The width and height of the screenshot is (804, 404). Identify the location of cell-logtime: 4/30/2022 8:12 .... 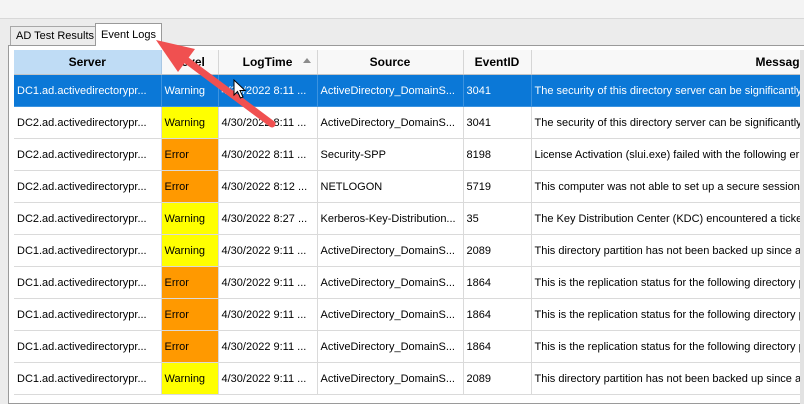
(268, 186).